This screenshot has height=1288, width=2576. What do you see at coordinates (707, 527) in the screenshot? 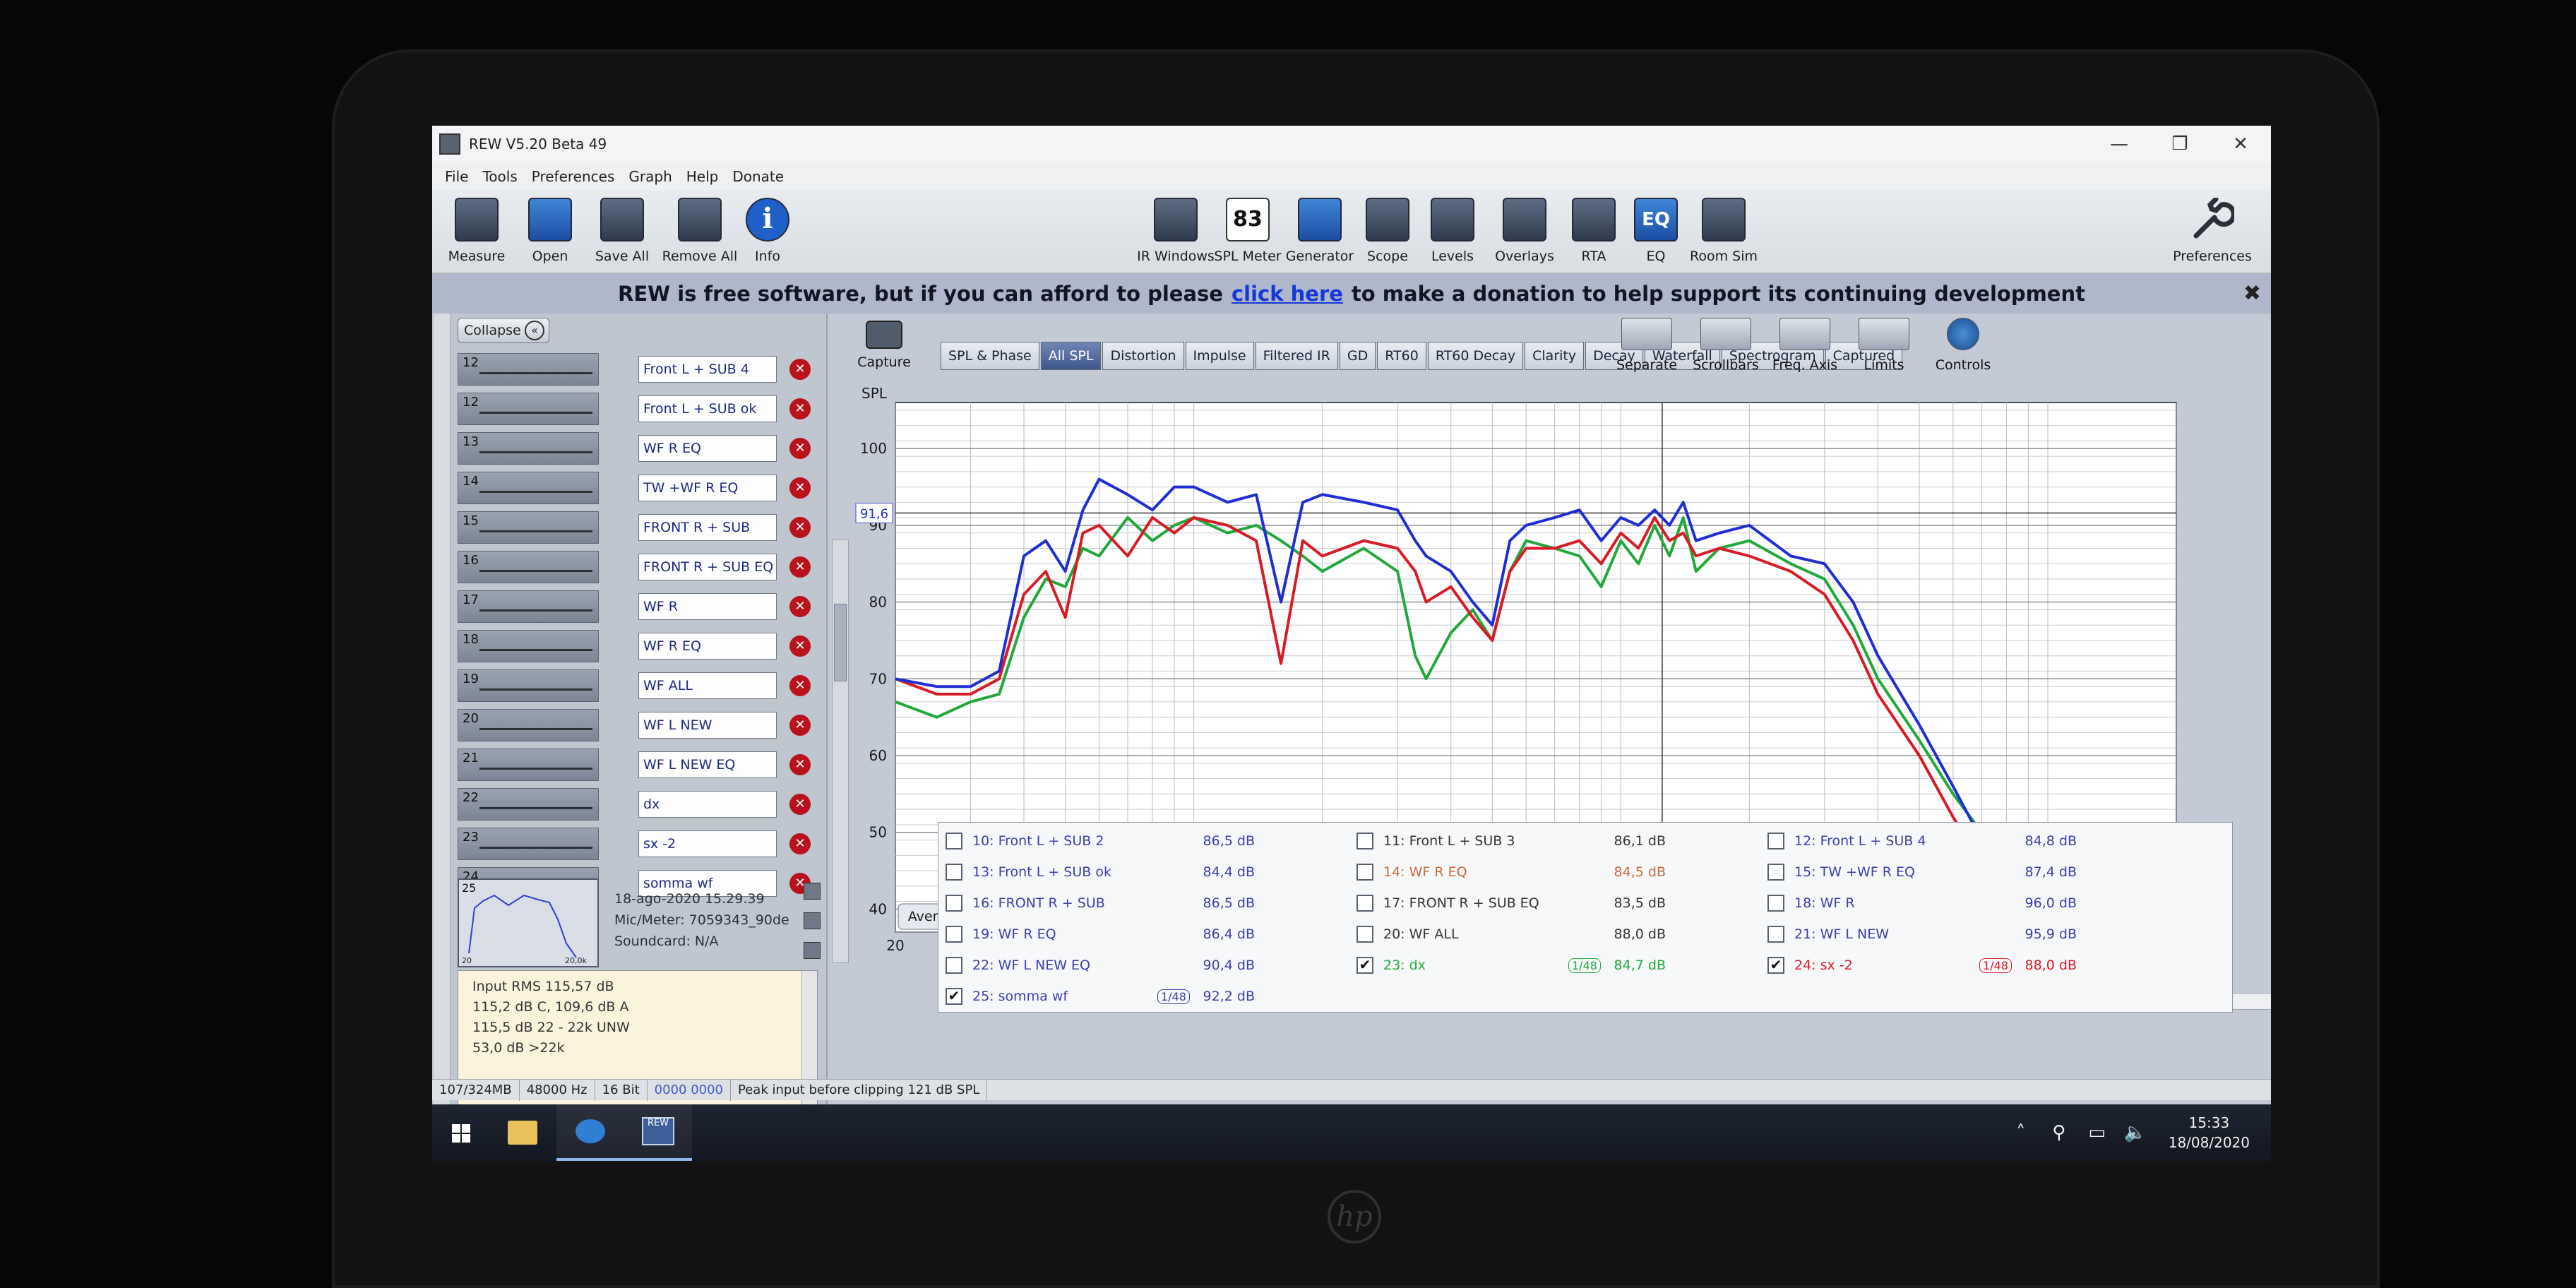
I see `measurement-name-field: FRONT R + SUB` at bounding box center [707, 527].